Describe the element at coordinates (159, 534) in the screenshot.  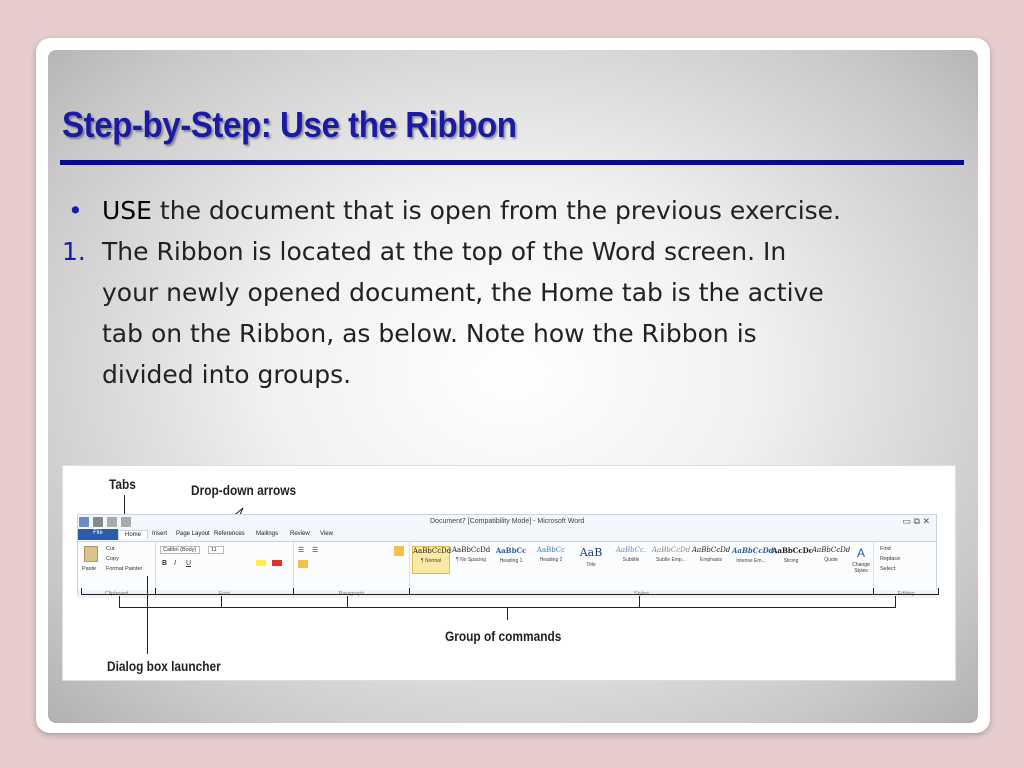
I see `tab-insert: Insert` at that location.